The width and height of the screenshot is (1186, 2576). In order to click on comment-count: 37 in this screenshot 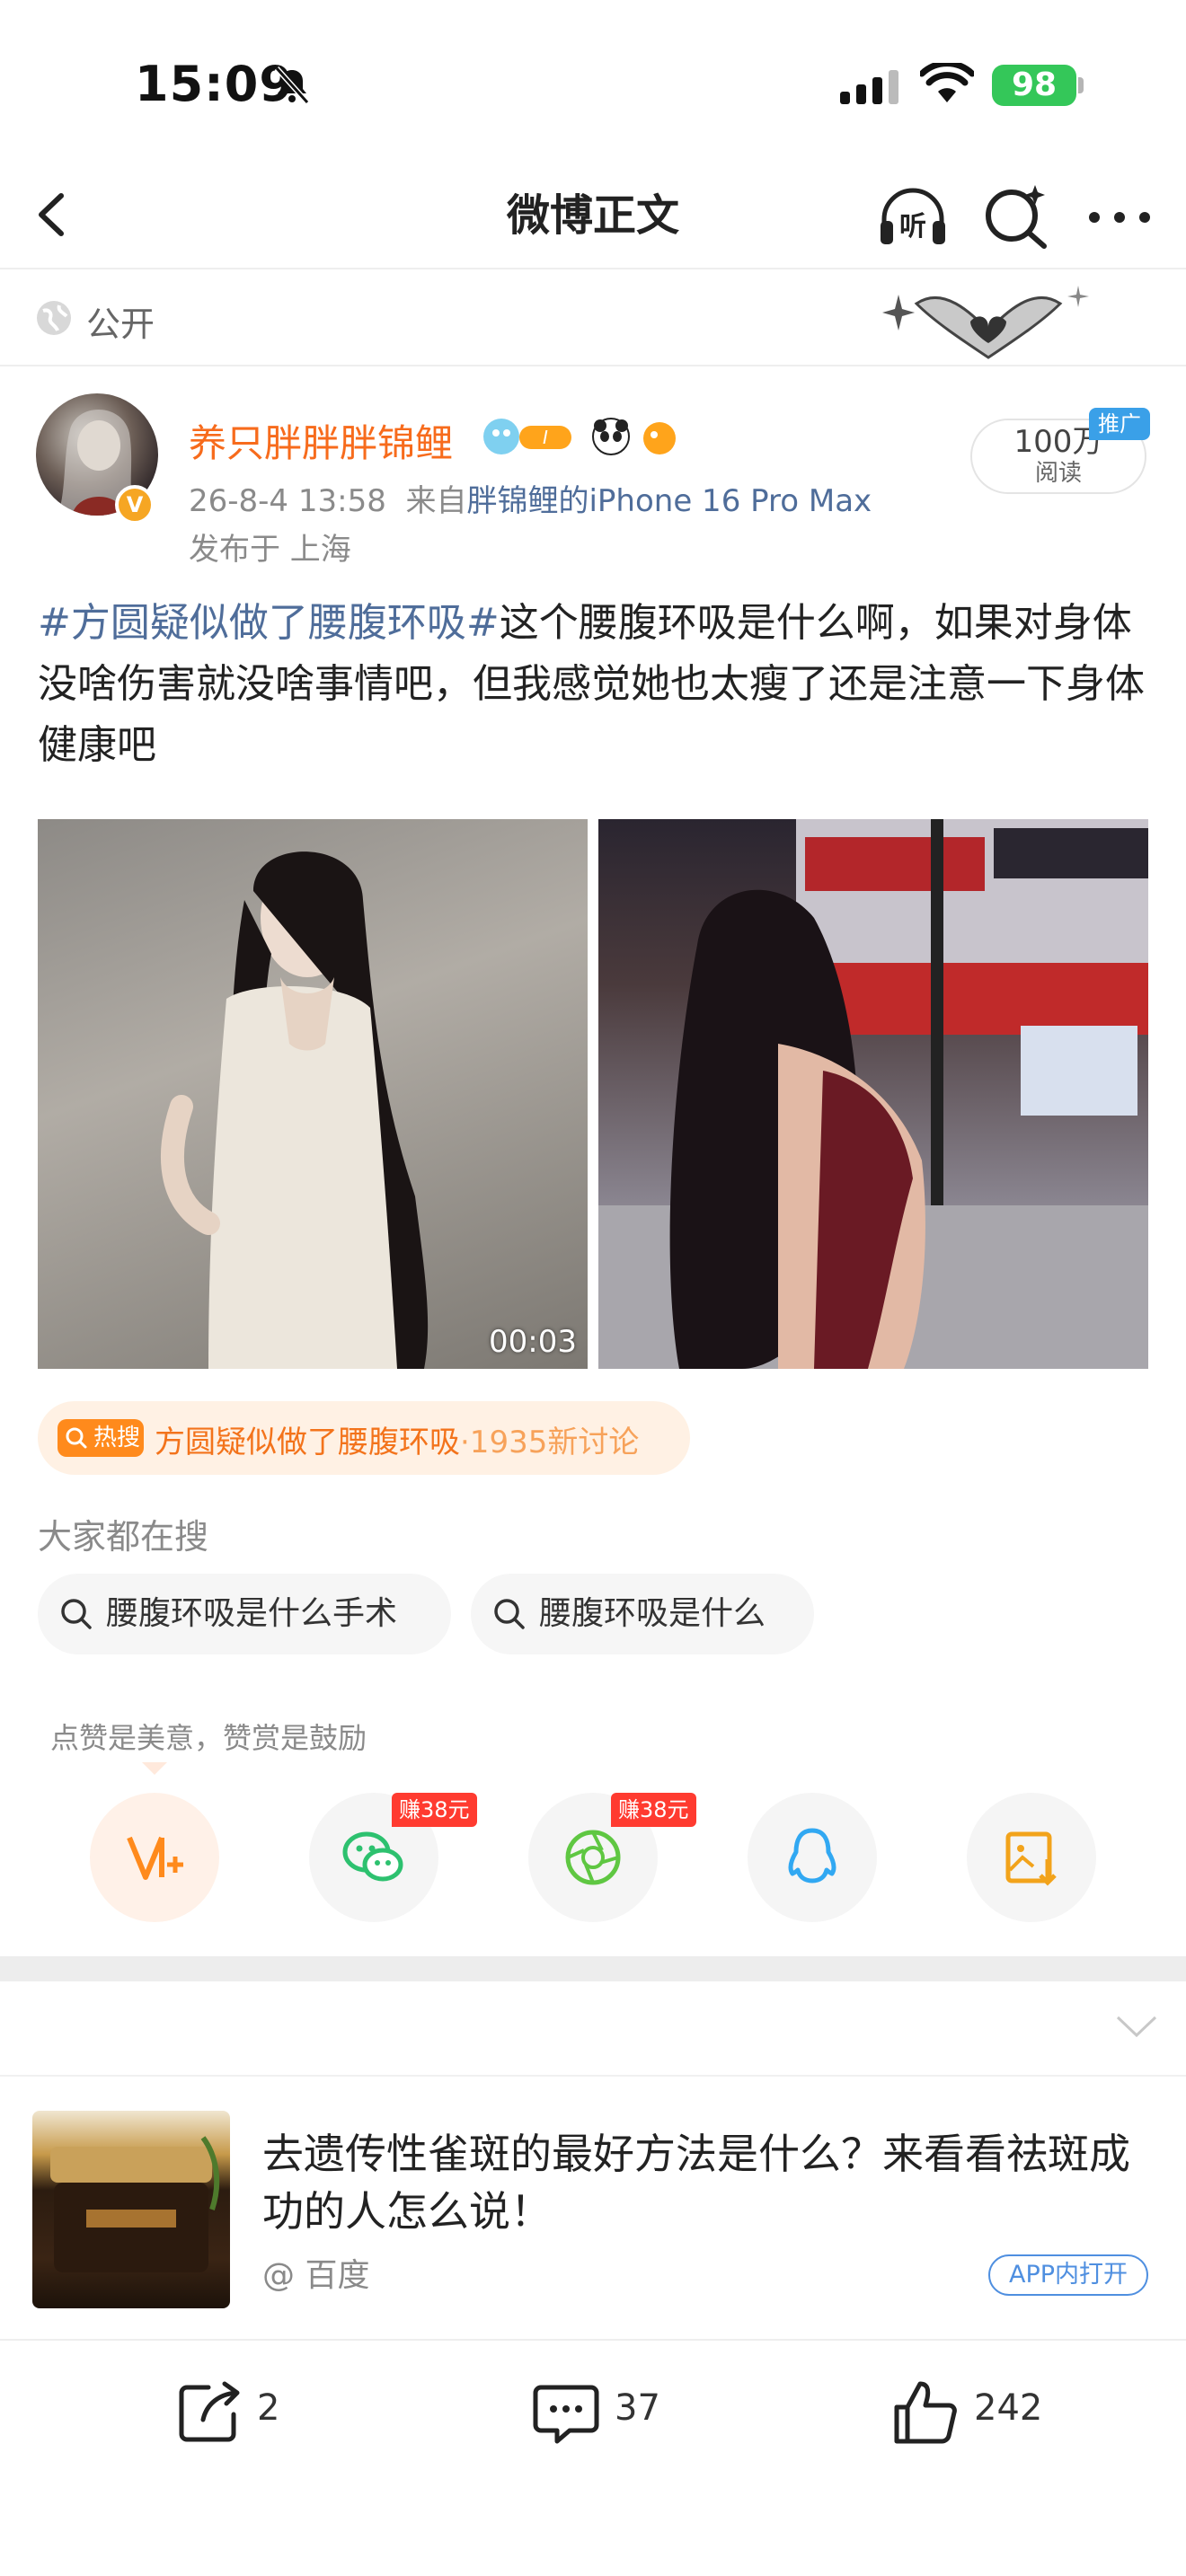, I will do `click(637, 2408)`.